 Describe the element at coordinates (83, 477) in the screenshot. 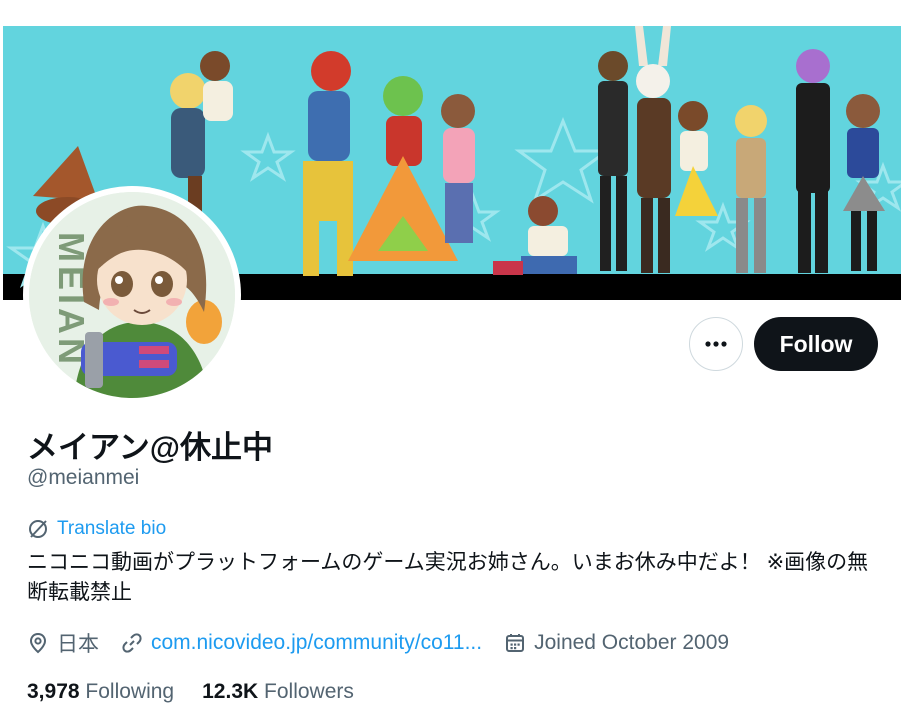

I see `handle: @meianmei` at that location.